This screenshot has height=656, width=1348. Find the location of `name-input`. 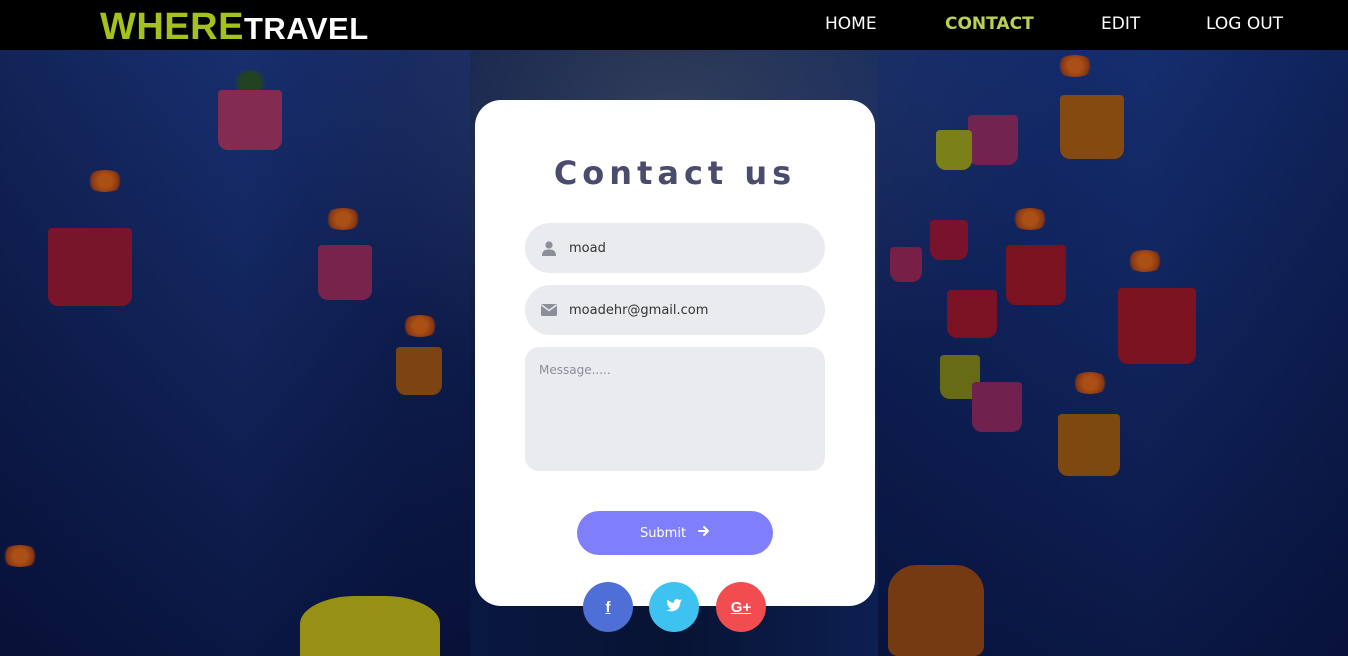

name-input is located at coordinates (689, 248).